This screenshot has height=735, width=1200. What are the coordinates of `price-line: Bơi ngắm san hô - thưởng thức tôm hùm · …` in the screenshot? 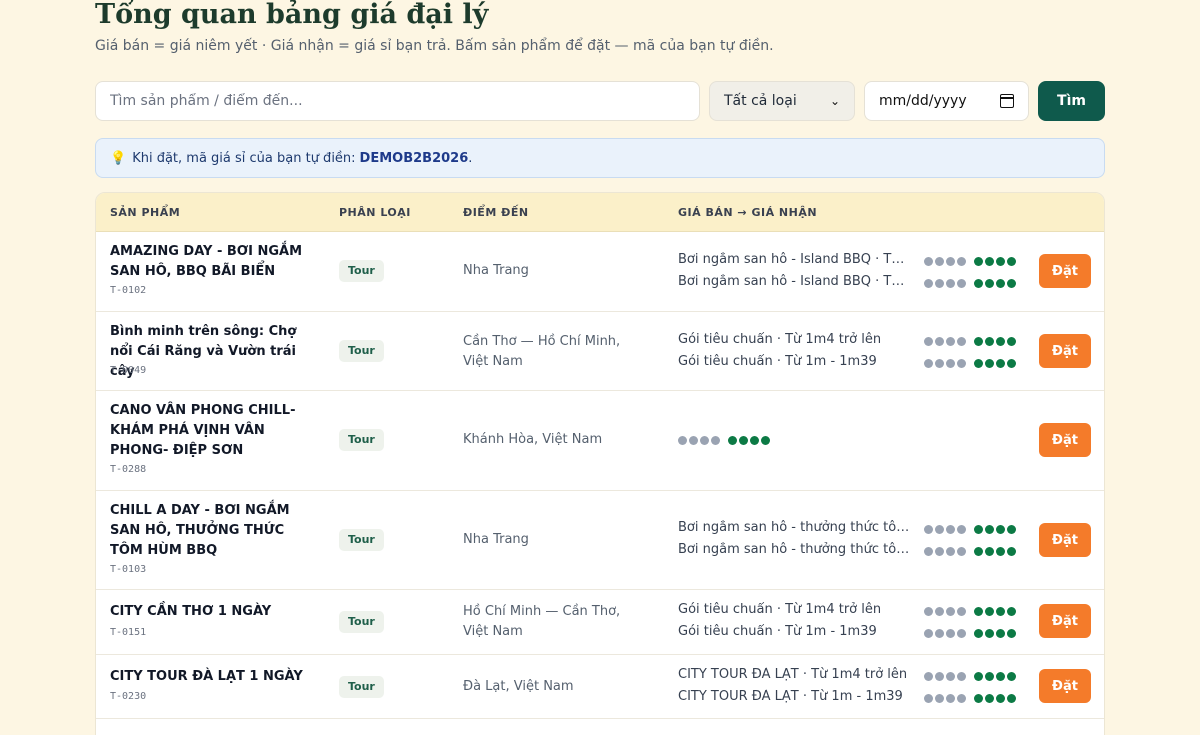 It's located at (794, 549).